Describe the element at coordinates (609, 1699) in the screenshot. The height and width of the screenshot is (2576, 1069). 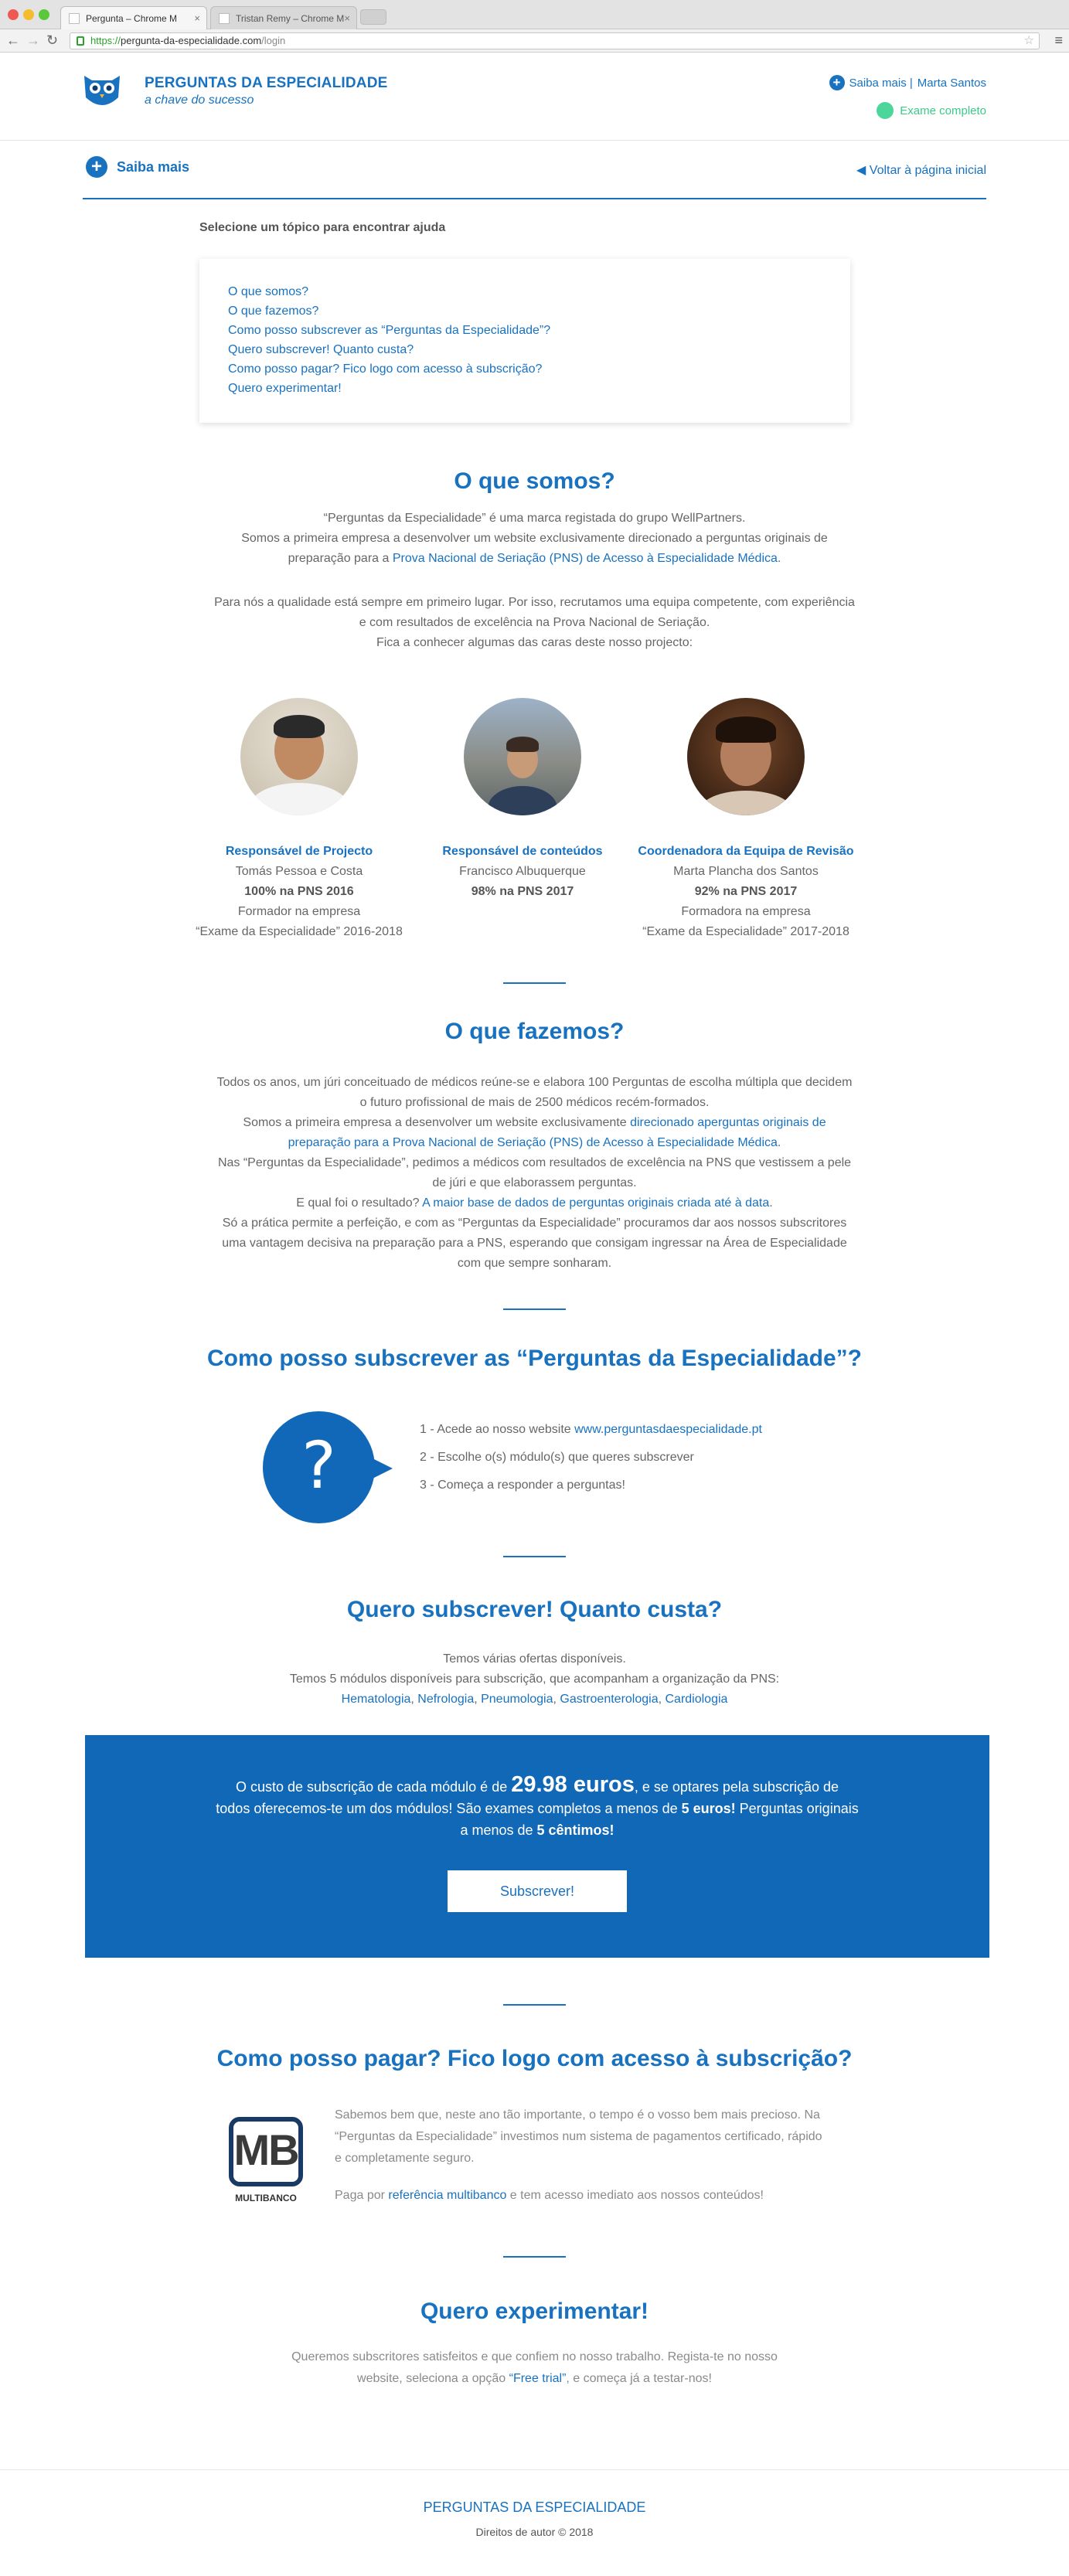
I see `module-link-gastroenterologia: Gastroenterologia` at that location.